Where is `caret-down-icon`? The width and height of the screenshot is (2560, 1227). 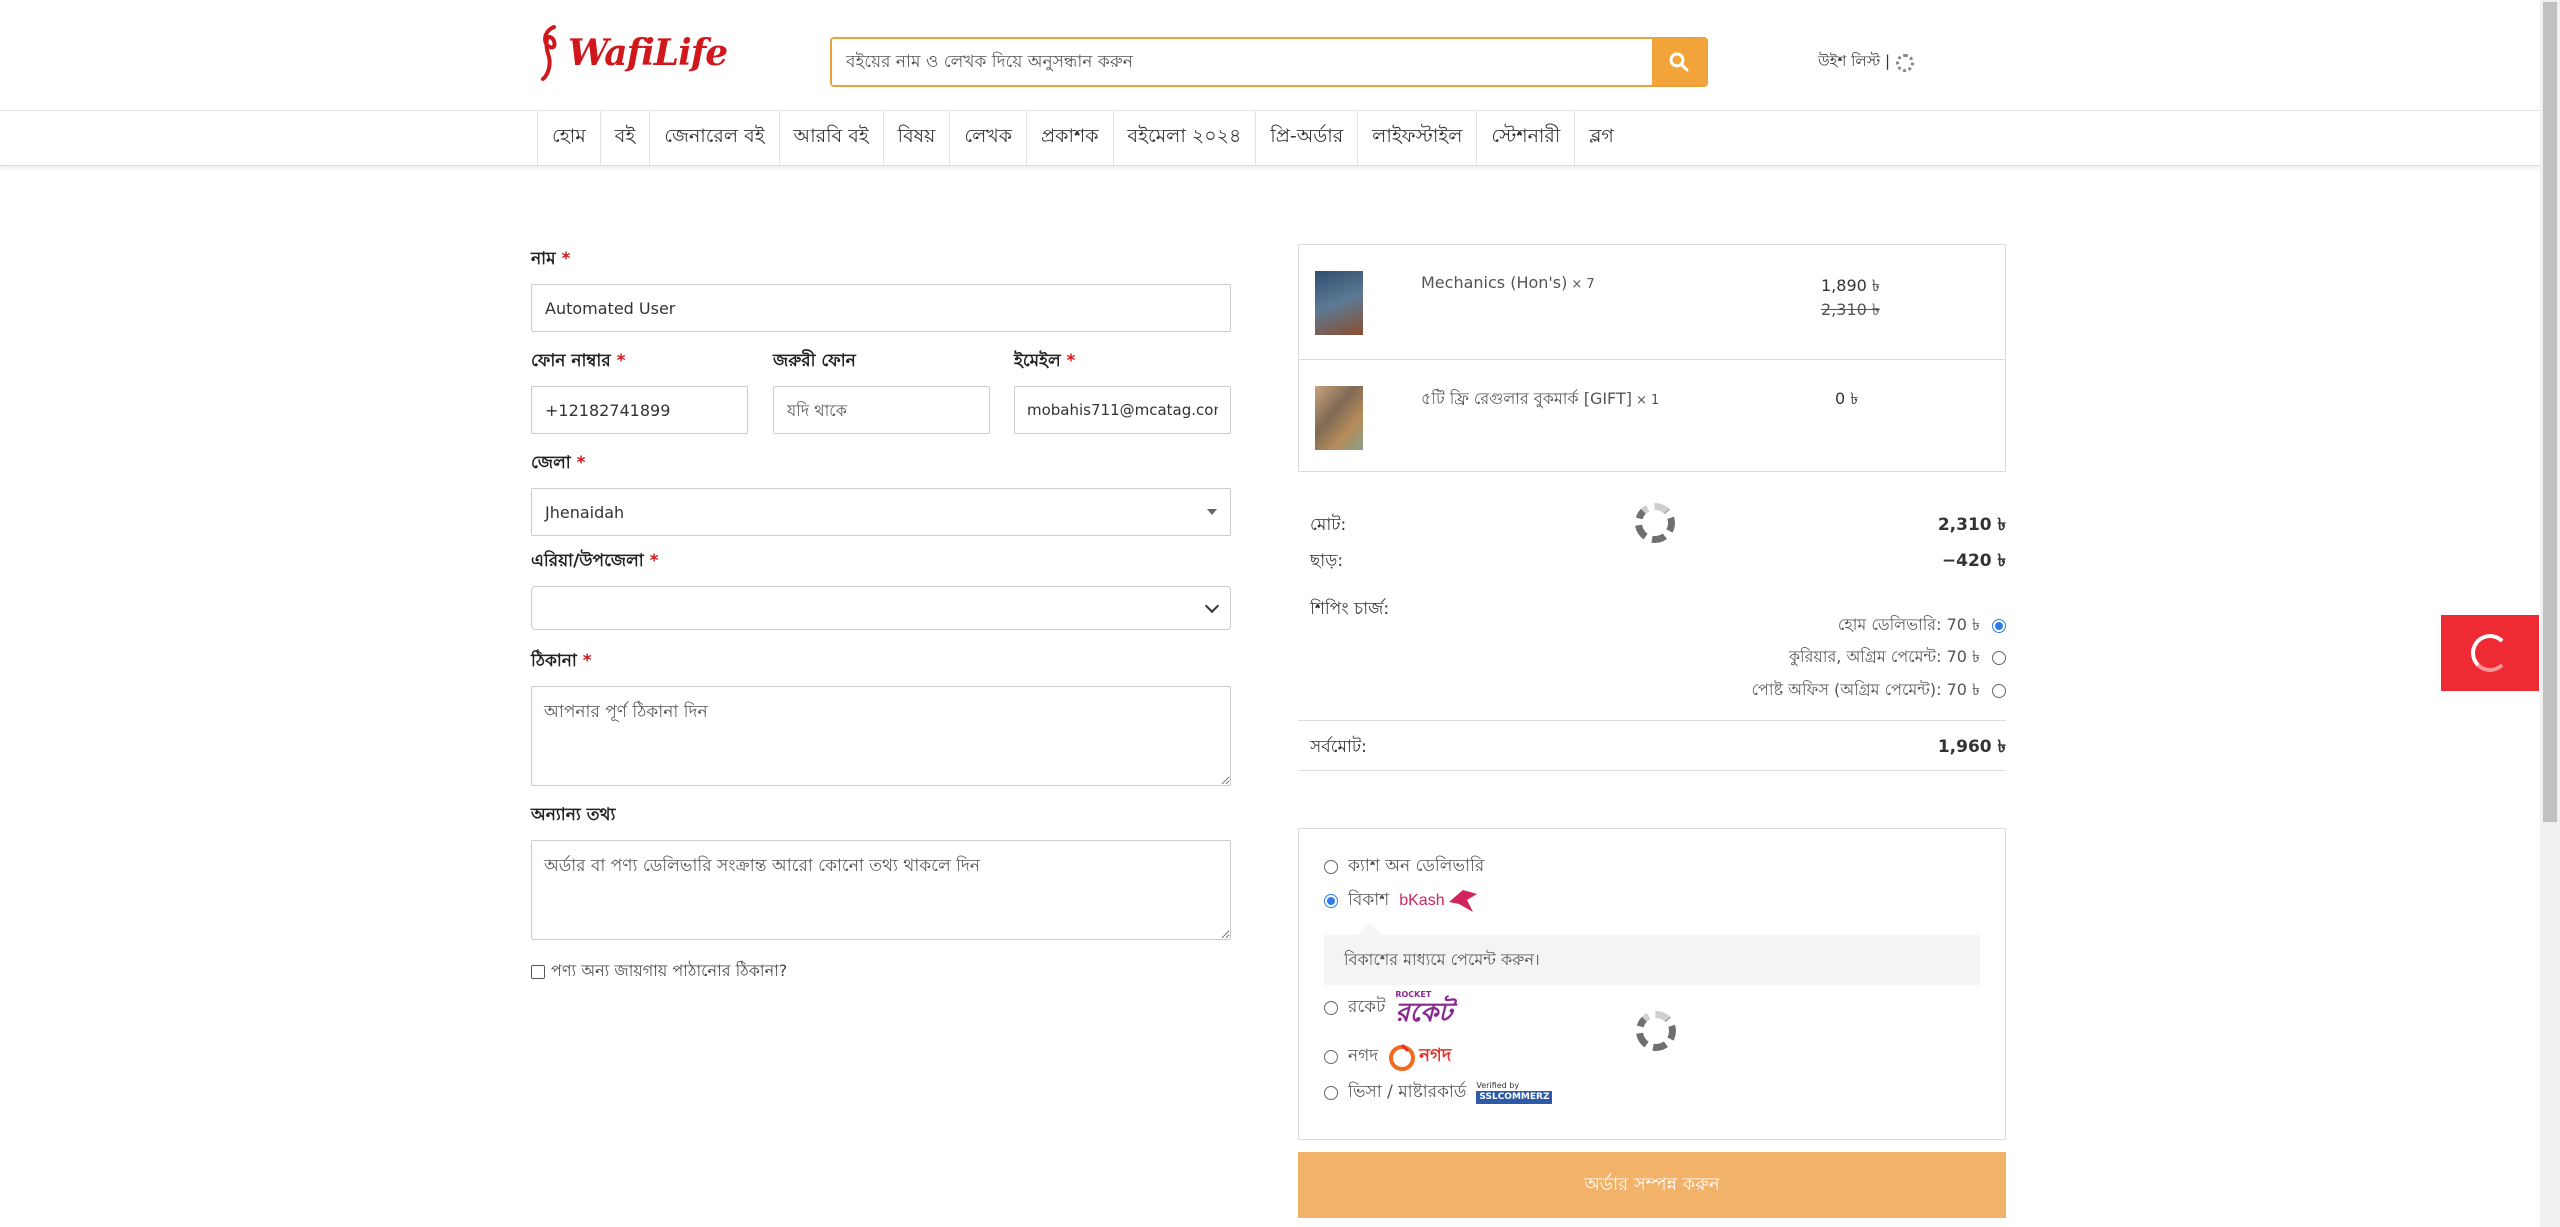 caret-down-icon is located at coordinates (1212, 512).